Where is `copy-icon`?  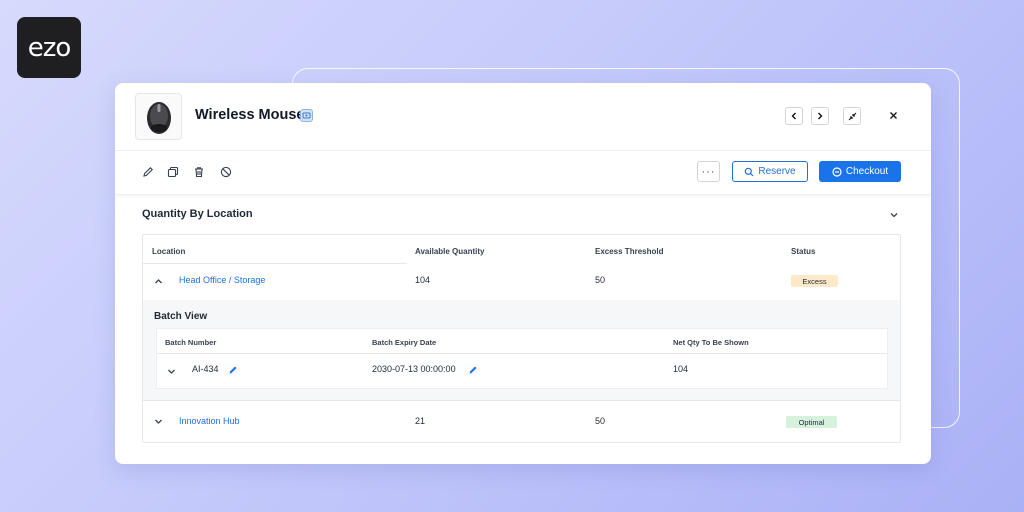
copy-icon is located at coordinates (173, 172).